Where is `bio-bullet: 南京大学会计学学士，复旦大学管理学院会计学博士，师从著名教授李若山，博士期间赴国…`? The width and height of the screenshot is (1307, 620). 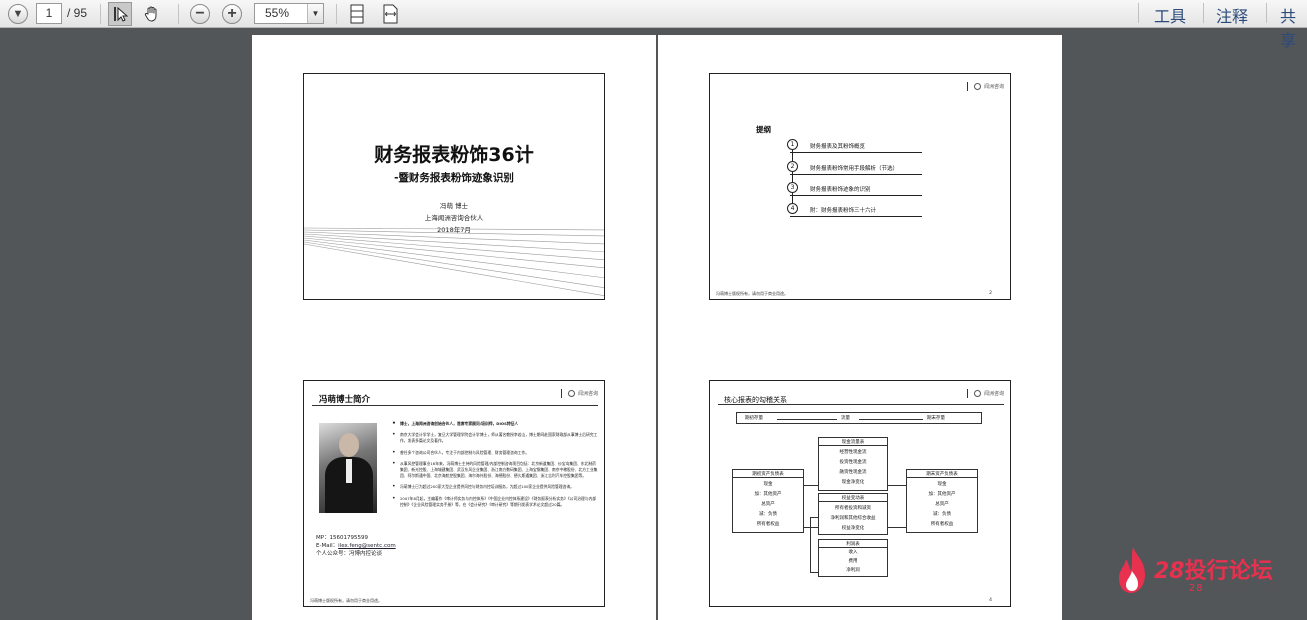
bio-bullet: 南京大学会计学学士，复旦大学管理学院会计学博士，师从著名教授李若山，博士期间赴国… is located at coordinates (495, 438).